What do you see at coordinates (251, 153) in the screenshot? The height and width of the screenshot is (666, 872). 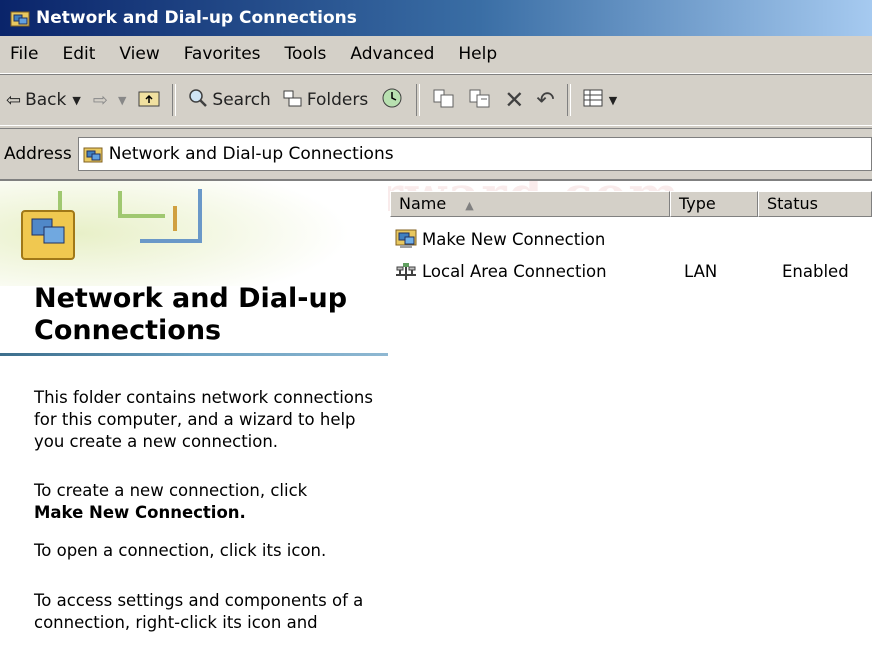 I see `address-value: Network and Dial-up Connections` at bounding box center [251, 153].